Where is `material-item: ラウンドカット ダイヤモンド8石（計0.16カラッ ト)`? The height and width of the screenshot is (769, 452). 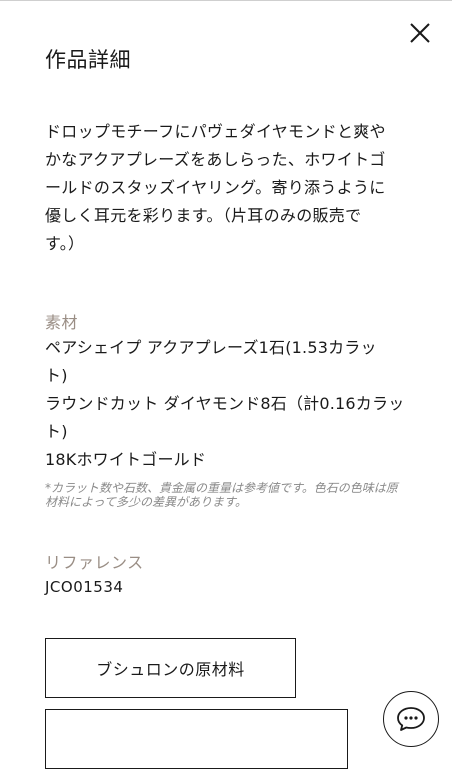
material-item: ラウンドカット ダイヤモンド8石（計0.16カラッ ト) is located at coordinates (225, 417).